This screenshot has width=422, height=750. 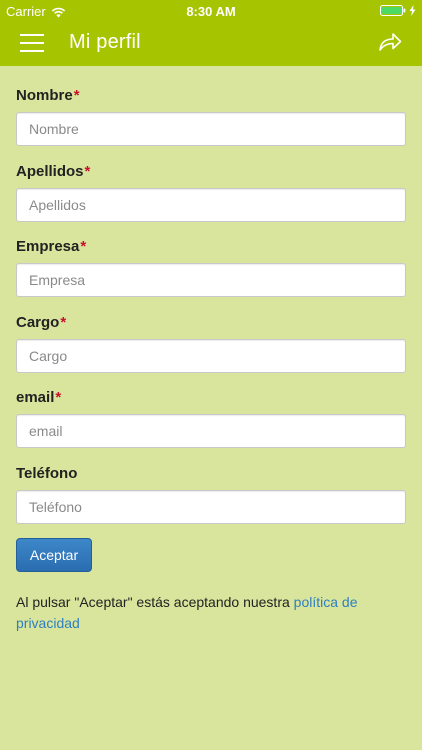 I want to click on field-telefono: Teléfono, so click(x=211, y=502).